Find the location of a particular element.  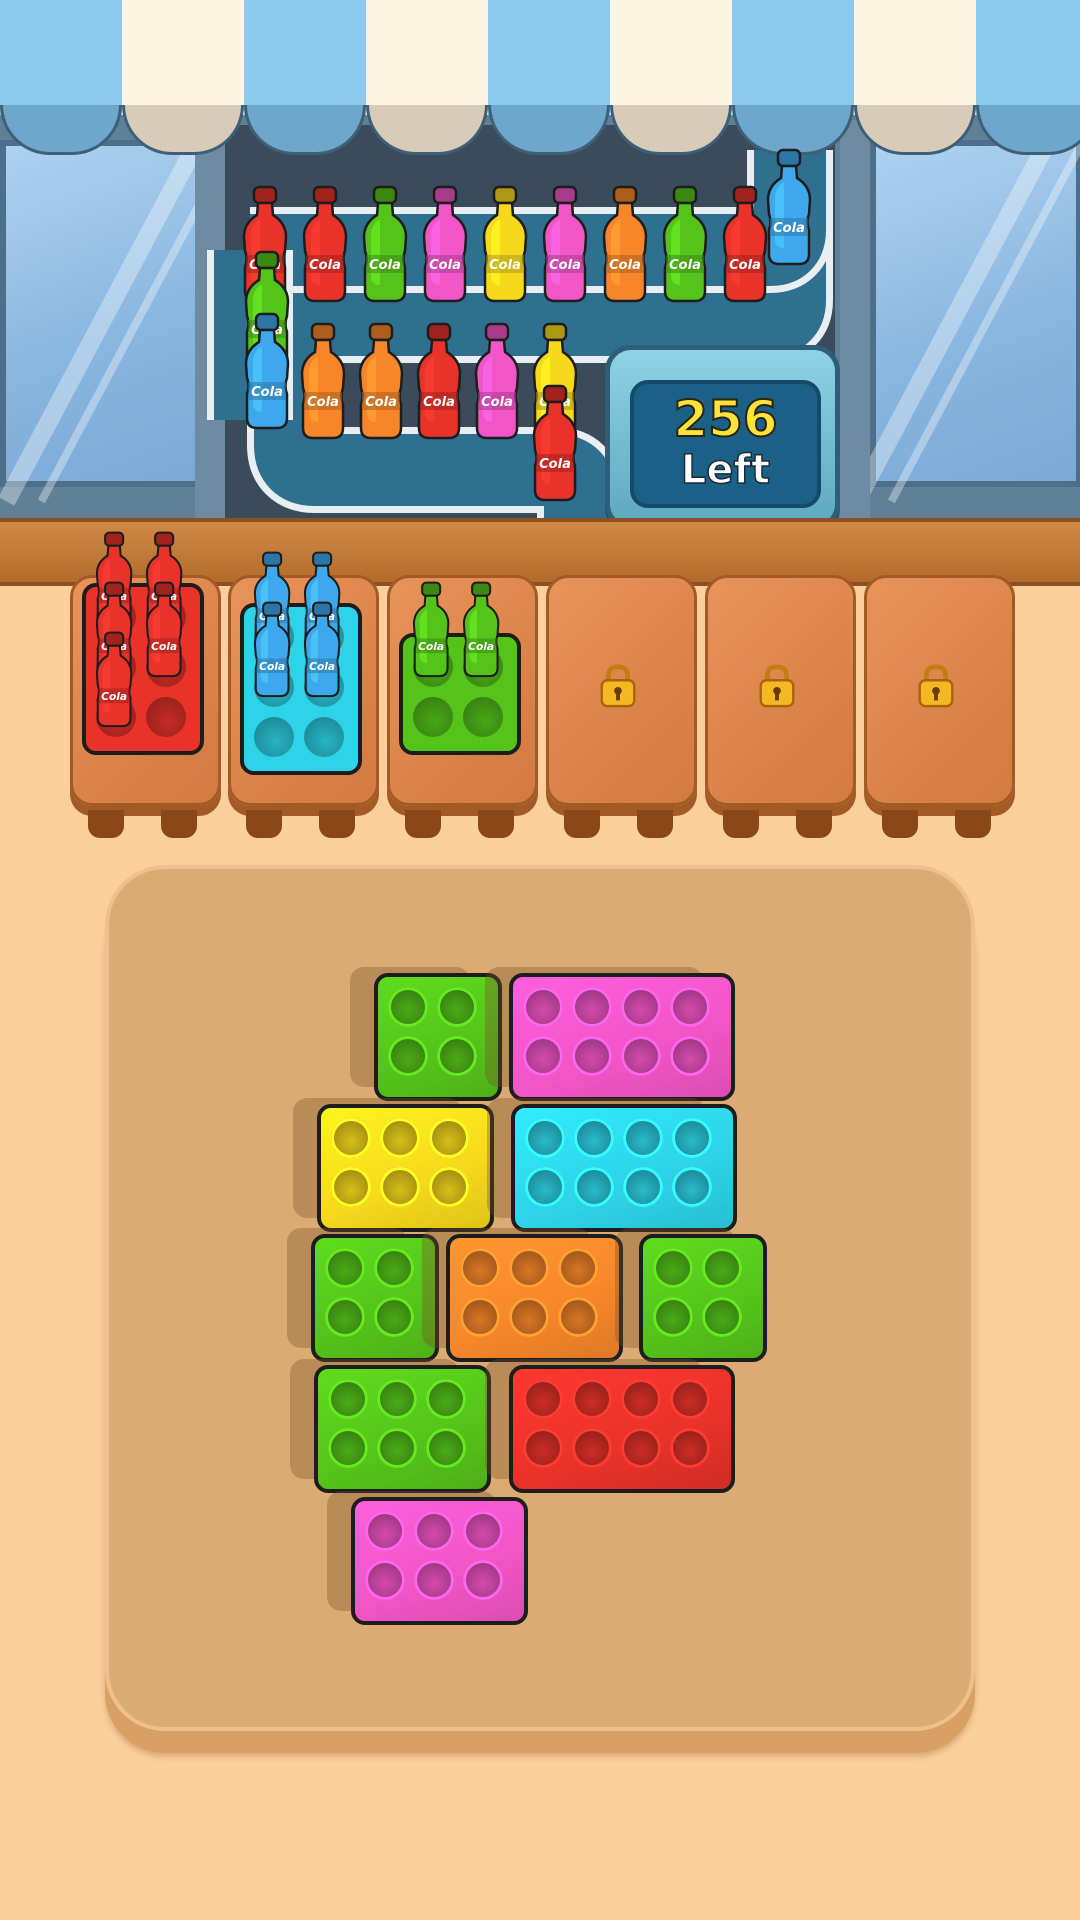

stool-slot: ColaColaColaColaCola is located at coordinates (145, 684).